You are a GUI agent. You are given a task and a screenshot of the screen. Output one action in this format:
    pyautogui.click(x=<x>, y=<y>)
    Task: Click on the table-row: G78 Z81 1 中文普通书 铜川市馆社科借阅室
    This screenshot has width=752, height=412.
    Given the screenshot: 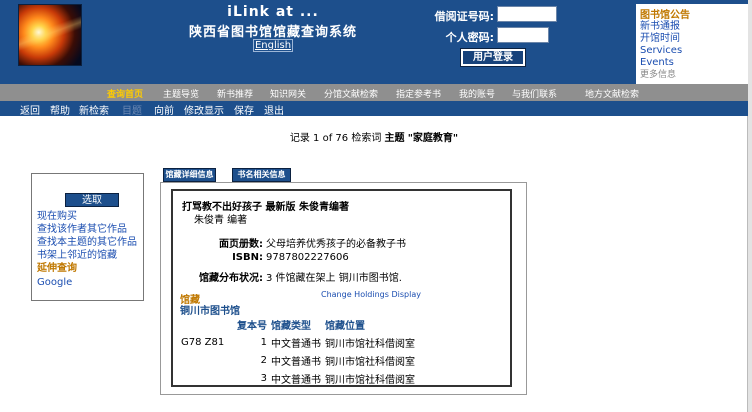 What is the action you would take?
    pyautogui.click(x=298, y=342)
    